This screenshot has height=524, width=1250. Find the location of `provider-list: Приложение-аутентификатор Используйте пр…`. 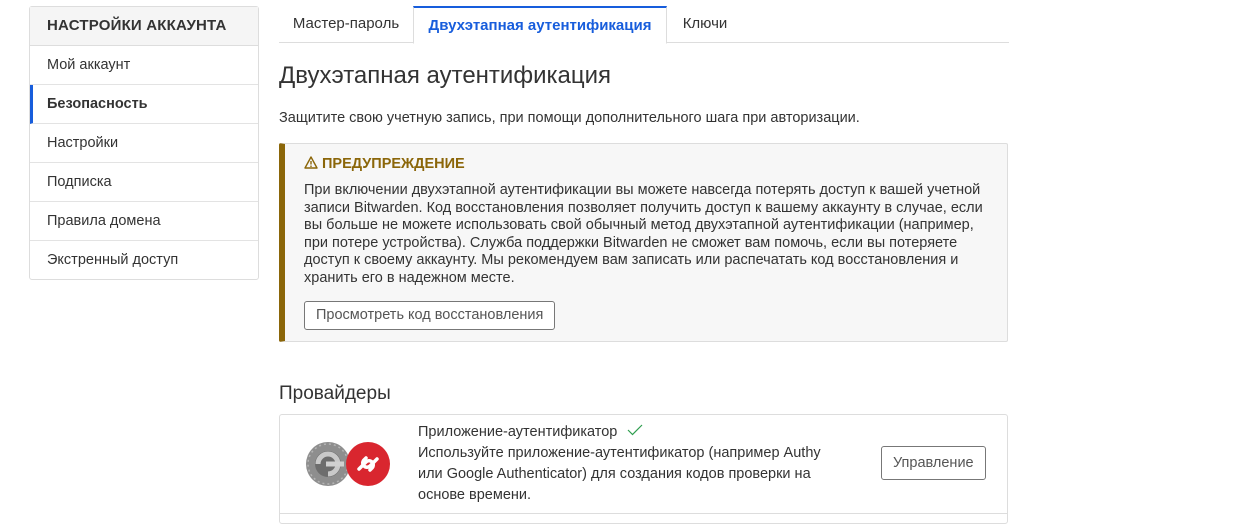

provider-list: Приложение-аутентификатор Используйте пр… is located at coordinates (643, 469).